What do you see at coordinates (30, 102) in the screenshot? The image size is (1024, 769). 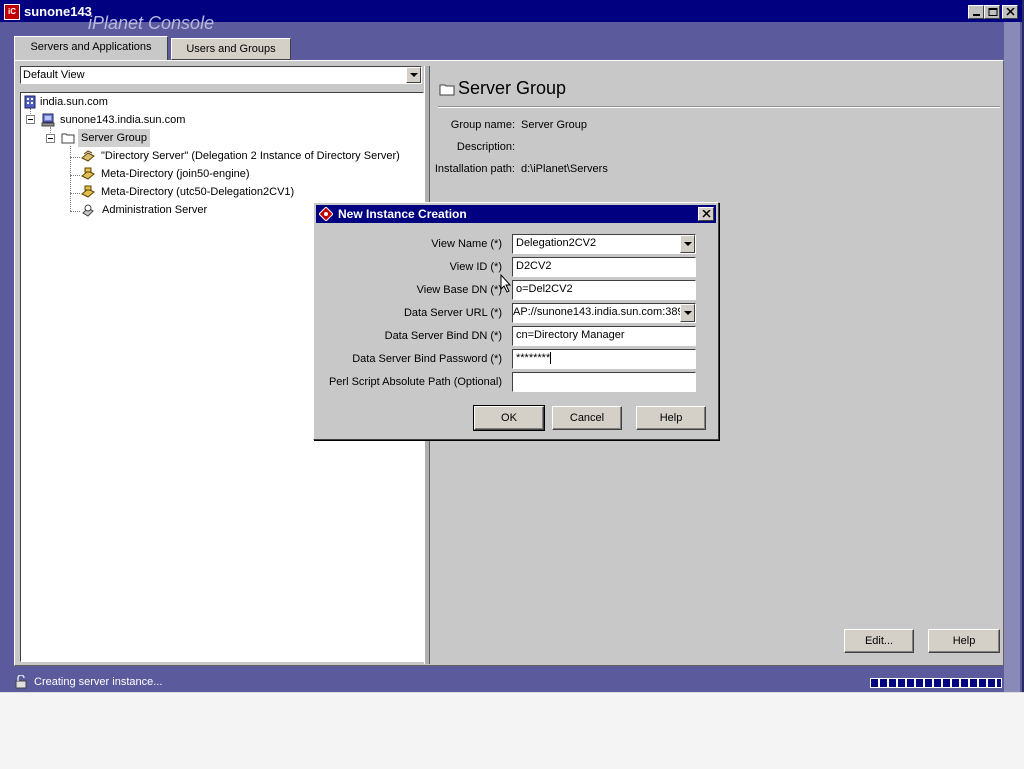 I see `domain-icon` at bounding box center [30, 102].